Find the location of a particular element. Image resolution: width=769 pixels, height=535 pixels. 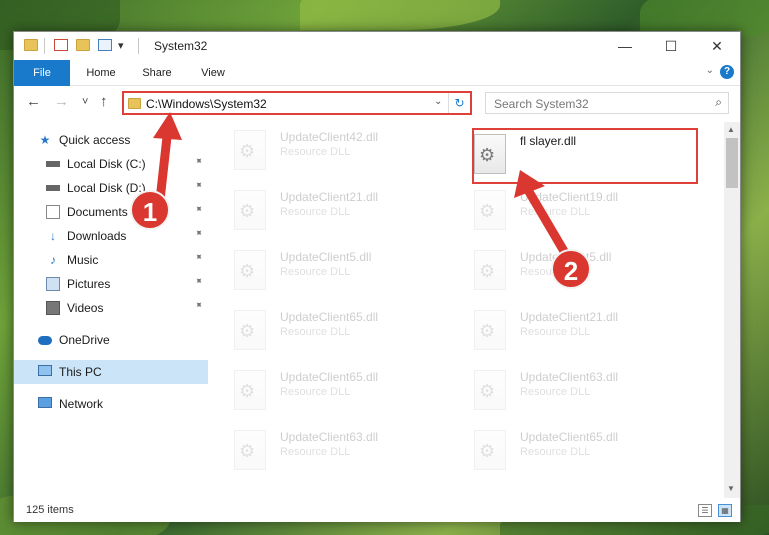

tab-file: File is located at coordinates (42, 73).